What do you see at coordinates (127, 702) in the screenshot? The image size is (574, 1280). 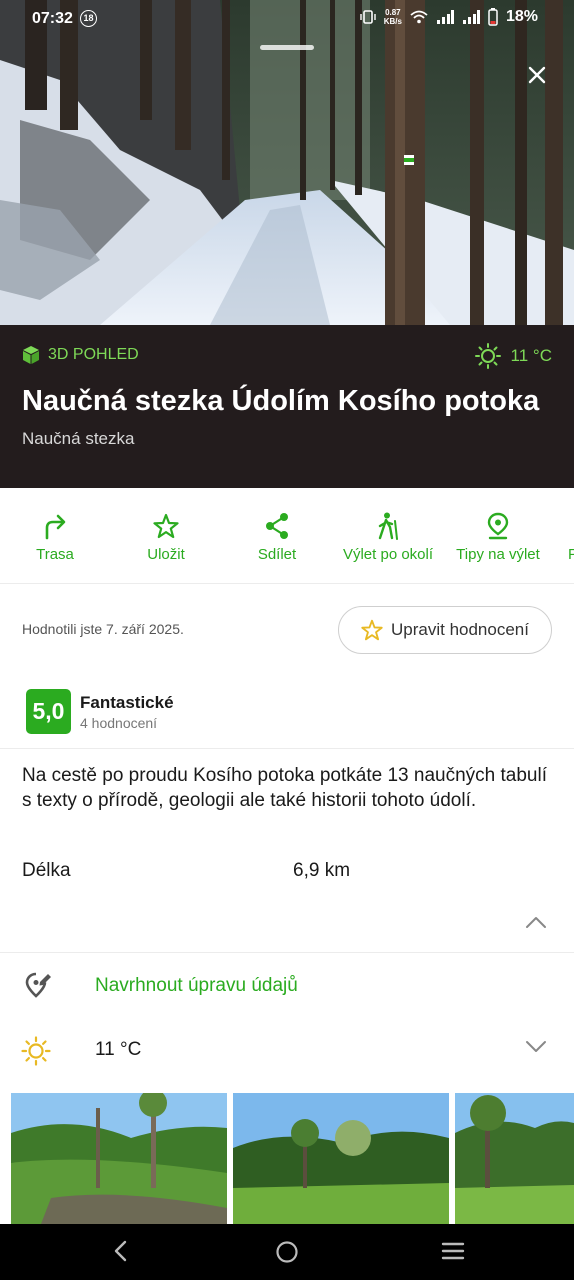 I see `rating-label: Fantastické` at bounding box center [127, 702].